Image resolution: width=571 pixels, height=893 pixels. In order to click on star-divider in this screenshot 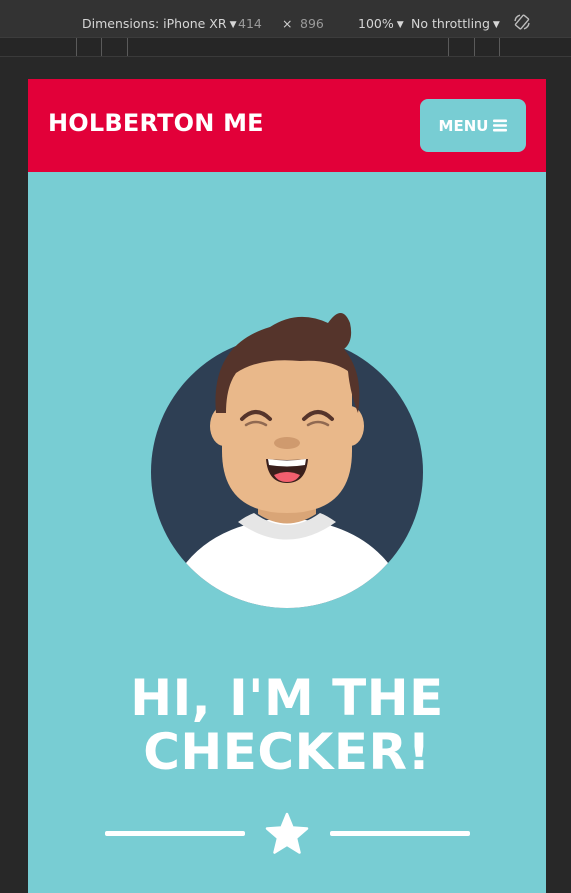, I will do `click(287, 834)`.